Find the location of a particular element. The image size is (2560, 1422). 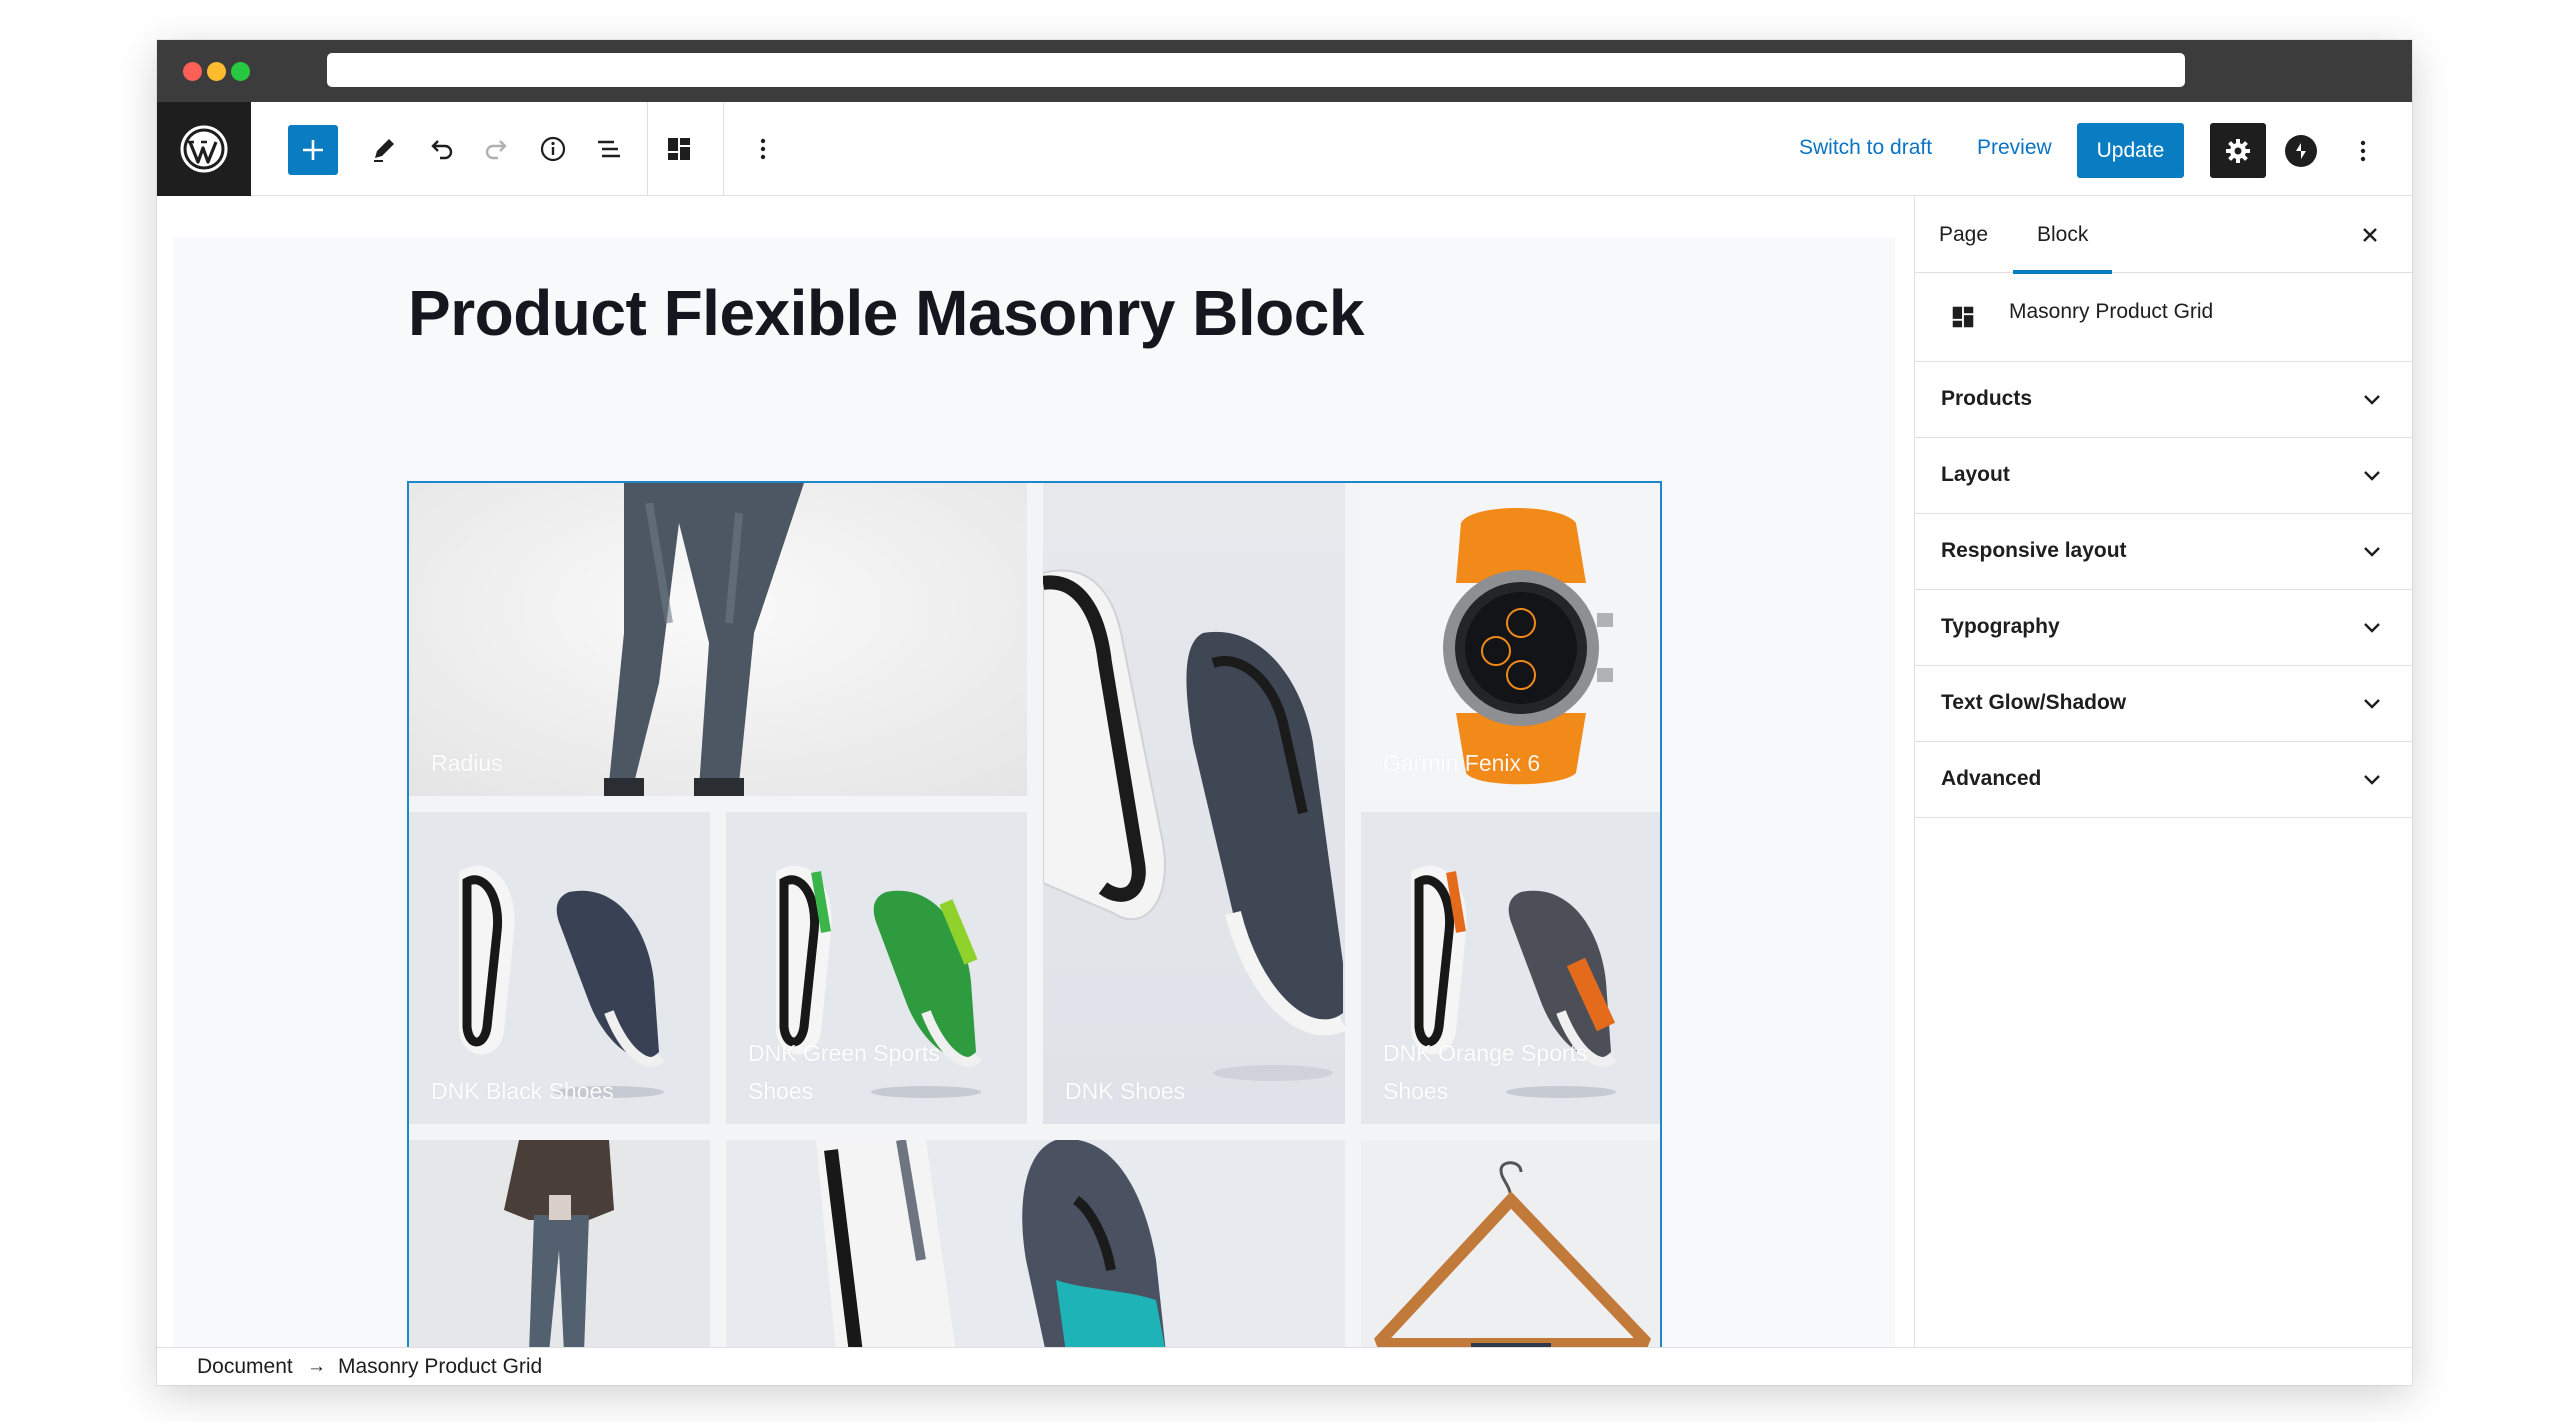

grid-tile-dnk-black-shoes: DNK Black Shoes is located at coordinates (559, 968).